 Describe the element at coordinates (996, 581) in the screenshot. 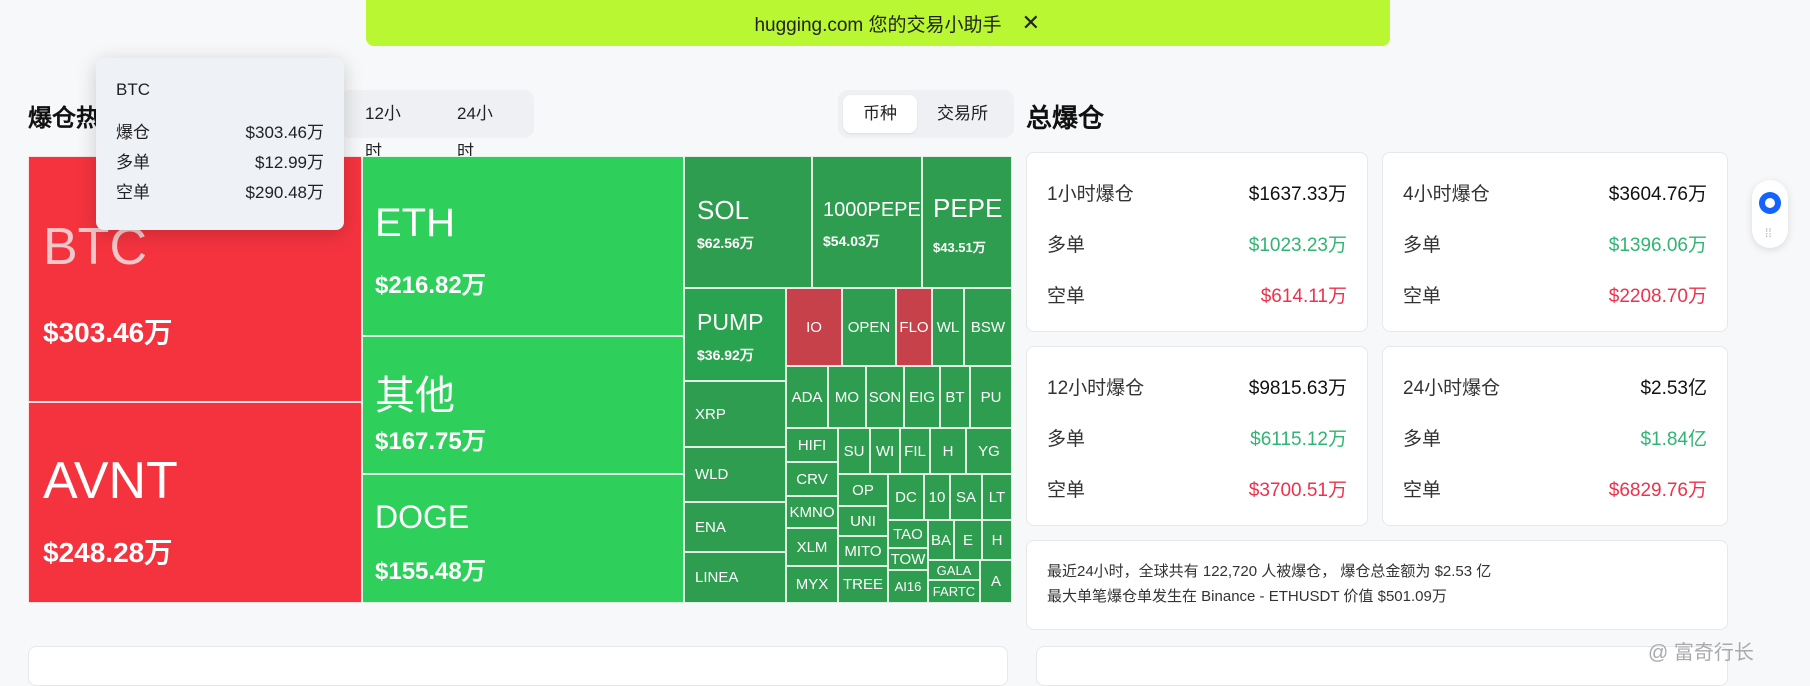

I see `treemap-cell-a: A` at that location.